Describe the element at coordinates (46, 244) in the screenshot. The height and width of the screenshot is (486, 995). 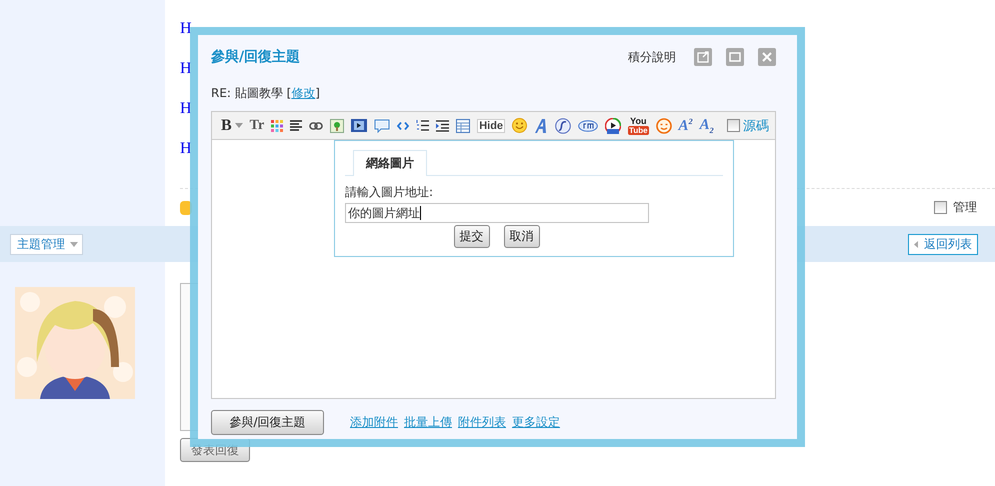
I see `topic-manage-dropdown: 主題管理` at that location.